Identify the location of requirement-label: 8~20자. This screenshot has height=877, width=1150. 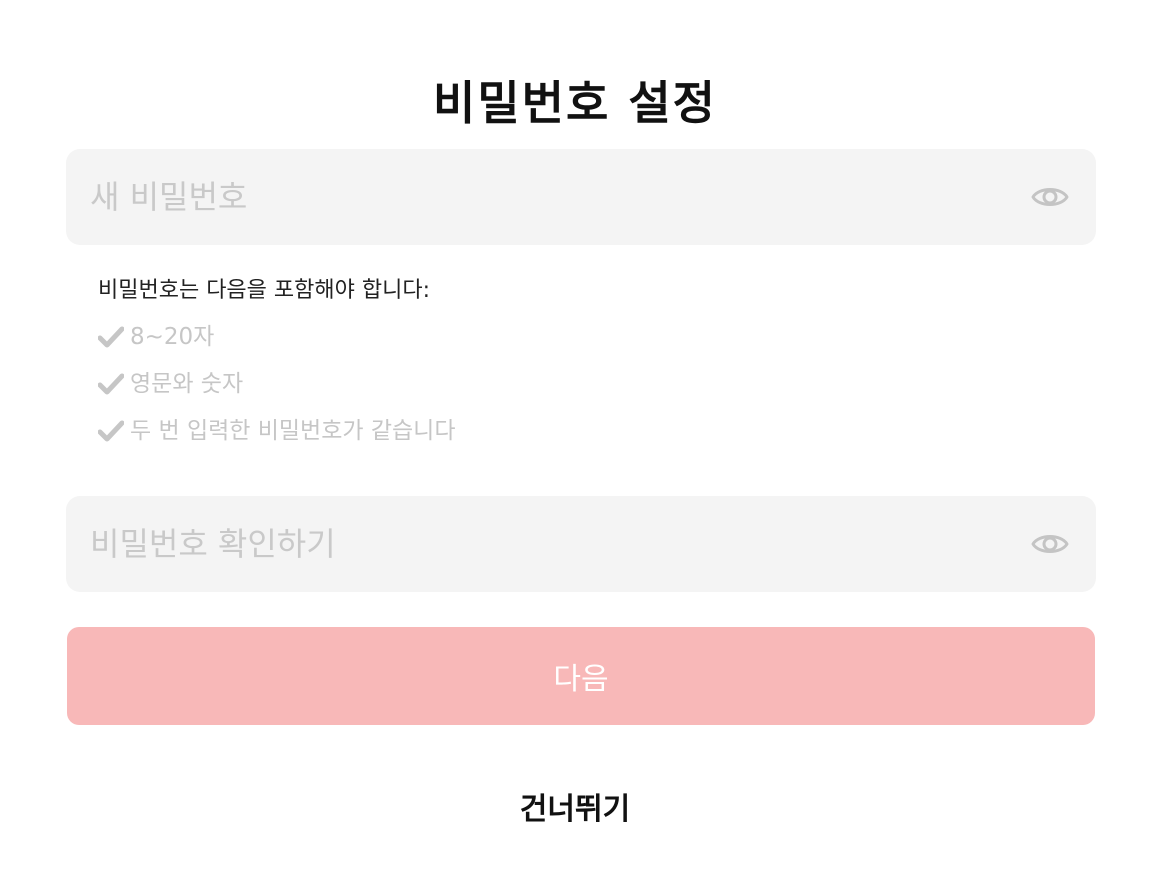
(172, 337).